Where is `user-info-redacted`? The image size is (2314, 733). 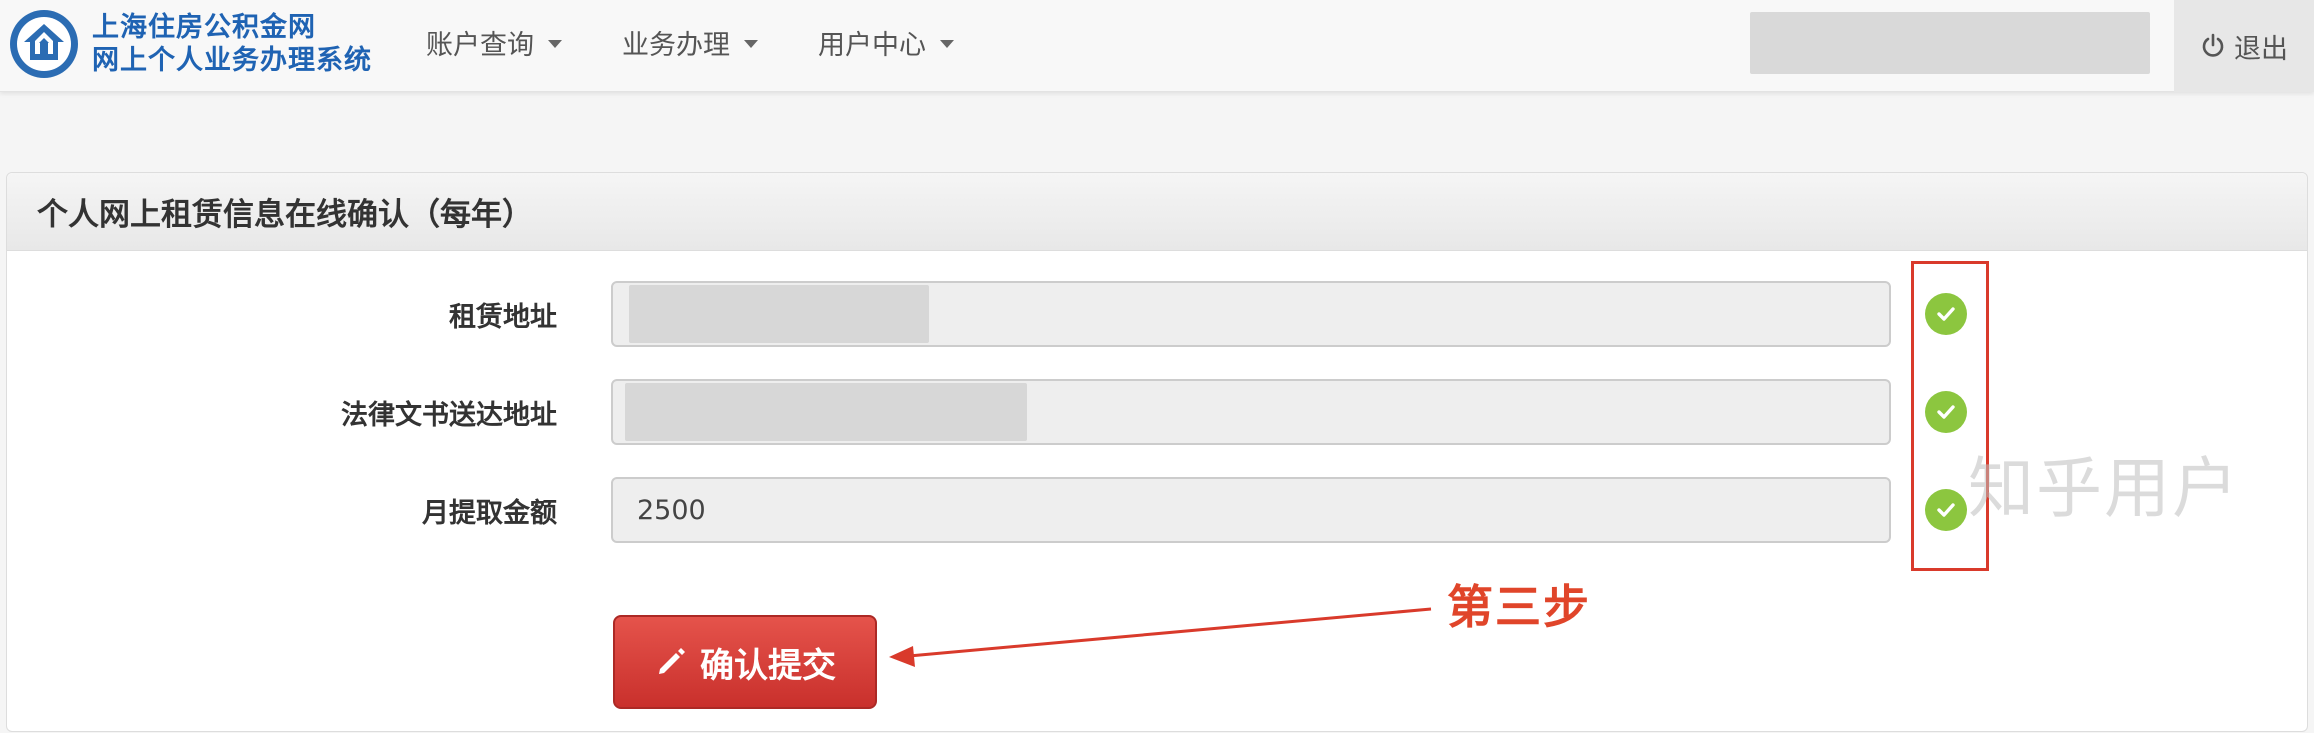
user-info-redacted is located at coordinates (1950, 43).